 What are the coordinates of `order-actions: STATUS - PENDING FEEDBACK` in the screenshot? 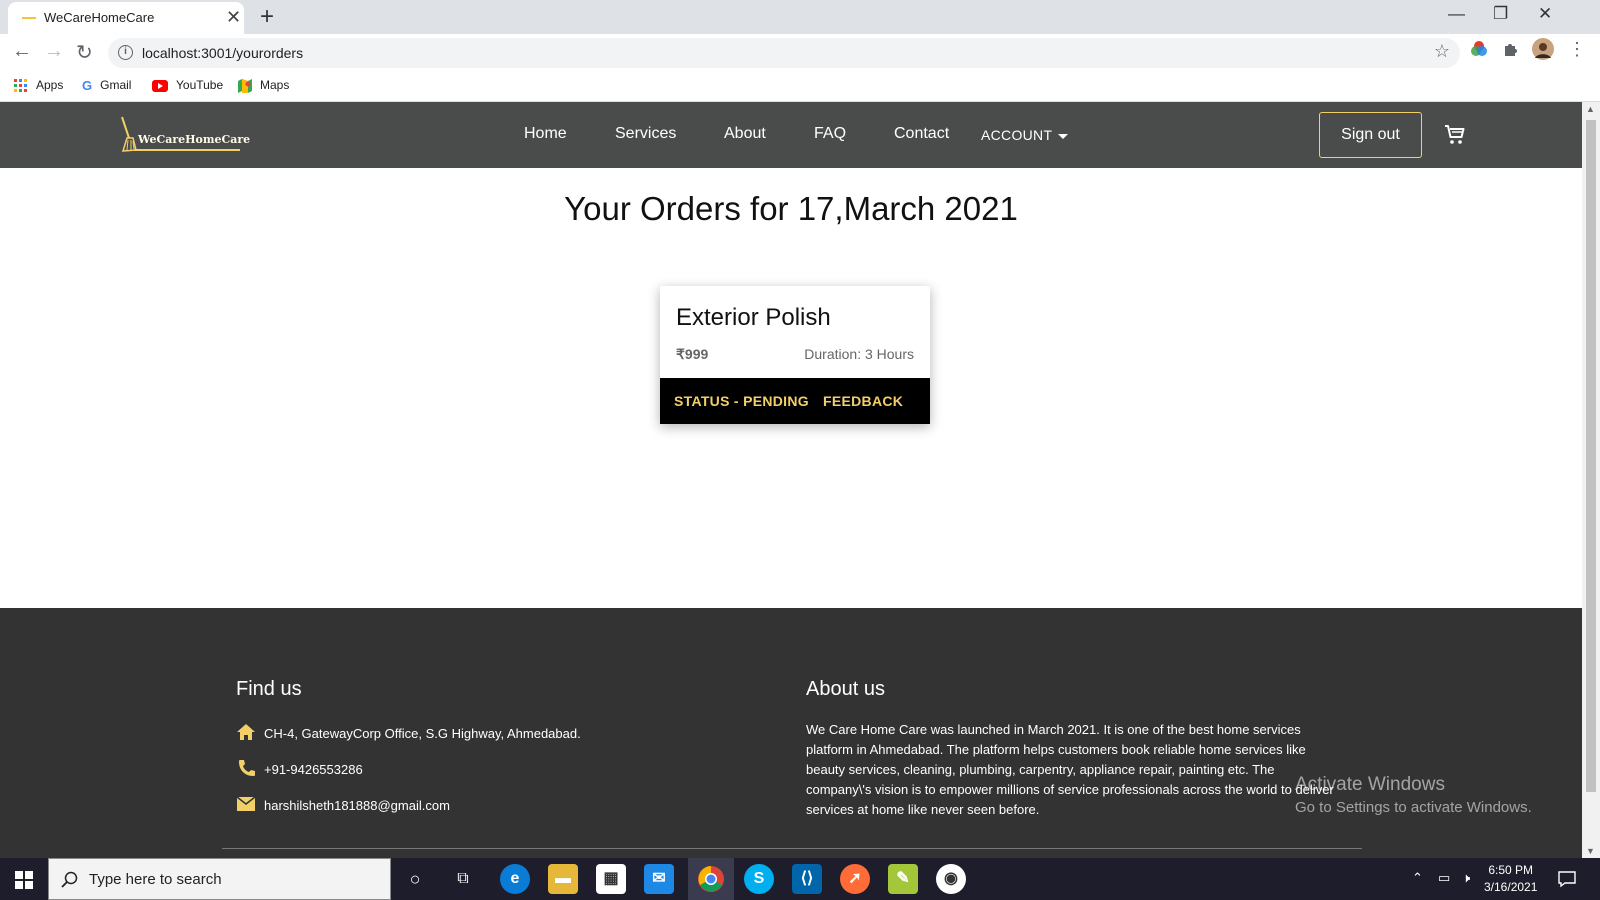 It's located at (795, 401).